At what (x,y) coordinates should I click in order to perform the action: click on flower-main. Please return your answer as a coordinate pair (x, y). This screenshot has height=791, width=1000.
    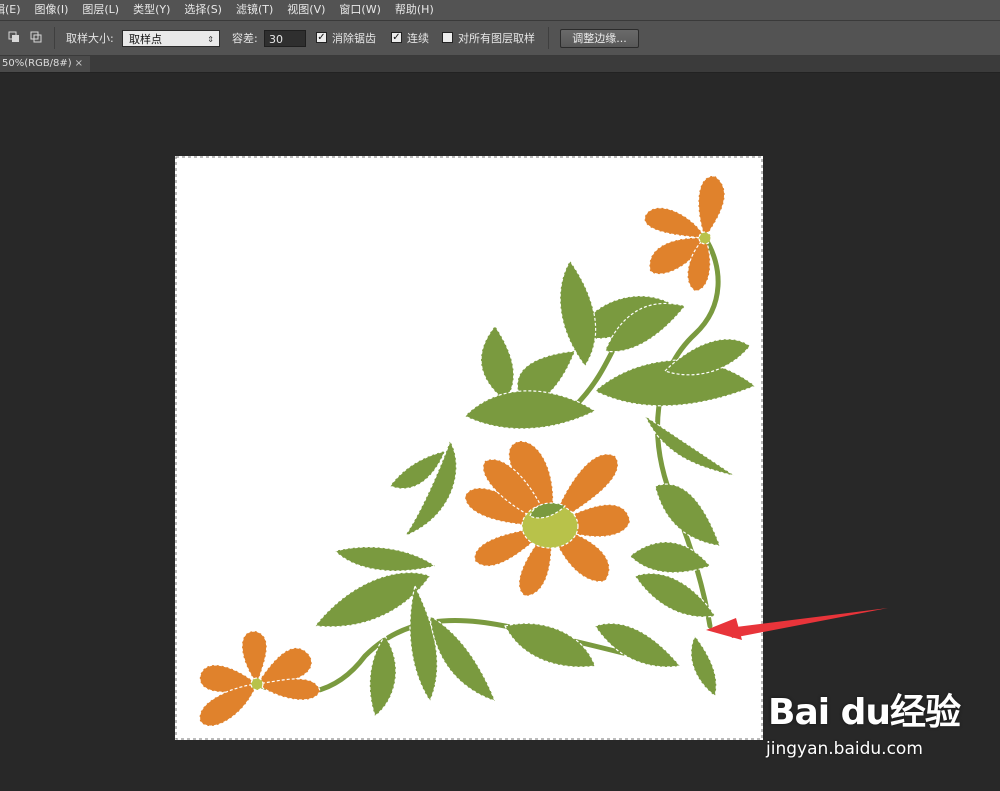
    Looking at the image, I should click on (547, 518).